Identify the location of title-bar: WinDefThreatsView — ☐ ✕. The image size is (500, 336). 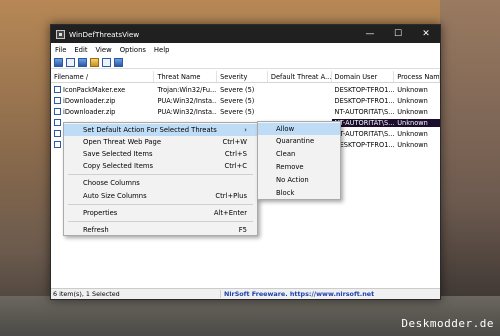
(245, 34).